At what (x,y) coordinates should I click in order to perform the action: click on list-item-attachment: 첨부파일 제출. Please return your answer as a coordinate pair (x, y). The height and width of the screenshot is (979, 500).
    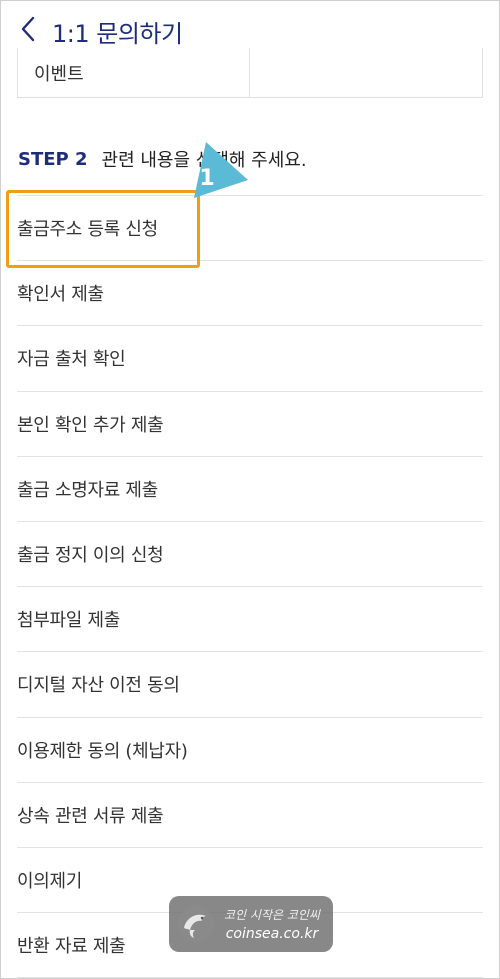
    Looking at the image, I should click on (250, 620).